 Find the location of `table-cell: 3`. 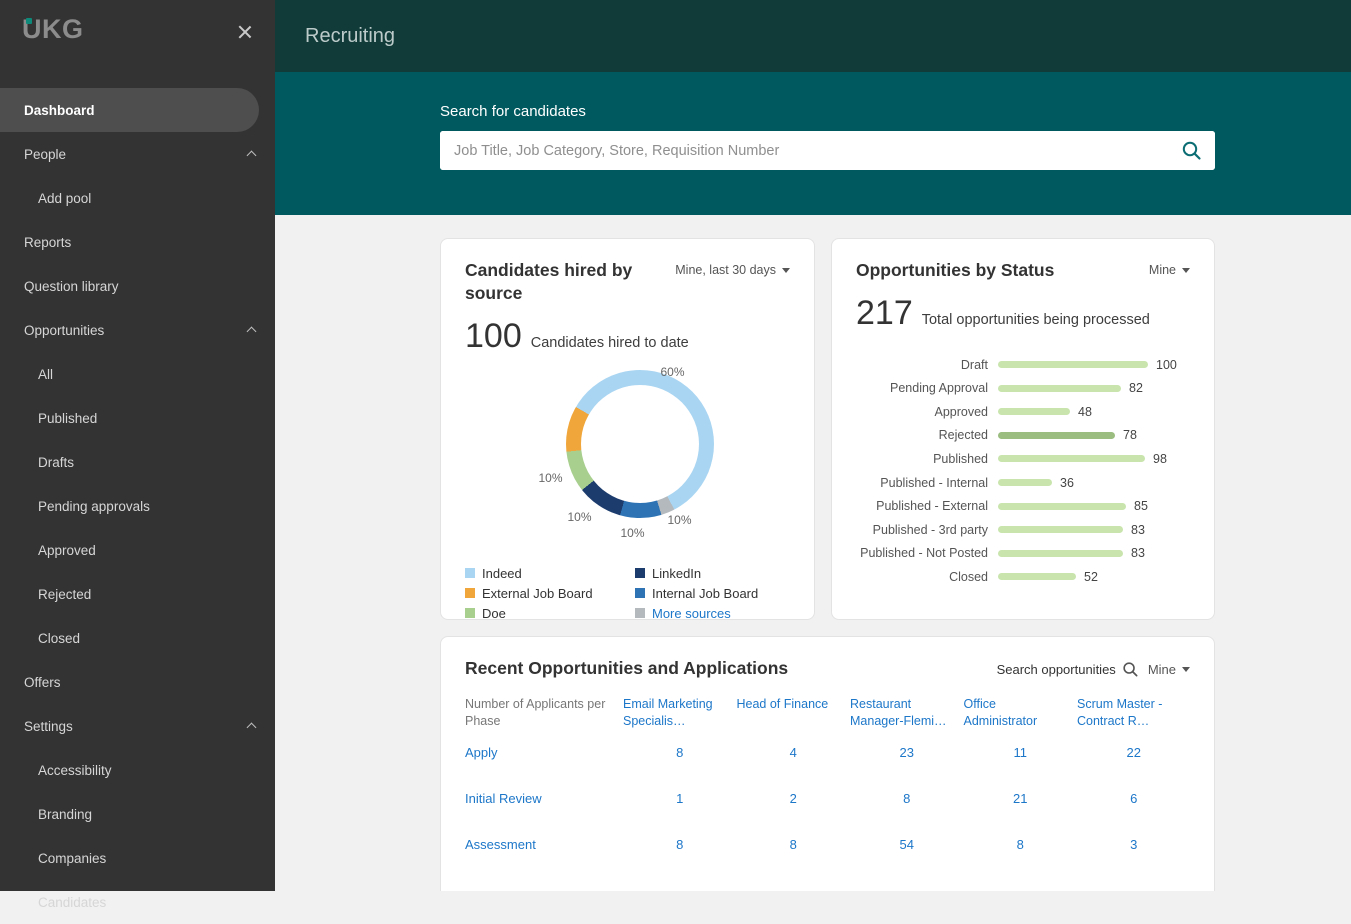

table-cell: 3 is located at coordinates (1134, 845).